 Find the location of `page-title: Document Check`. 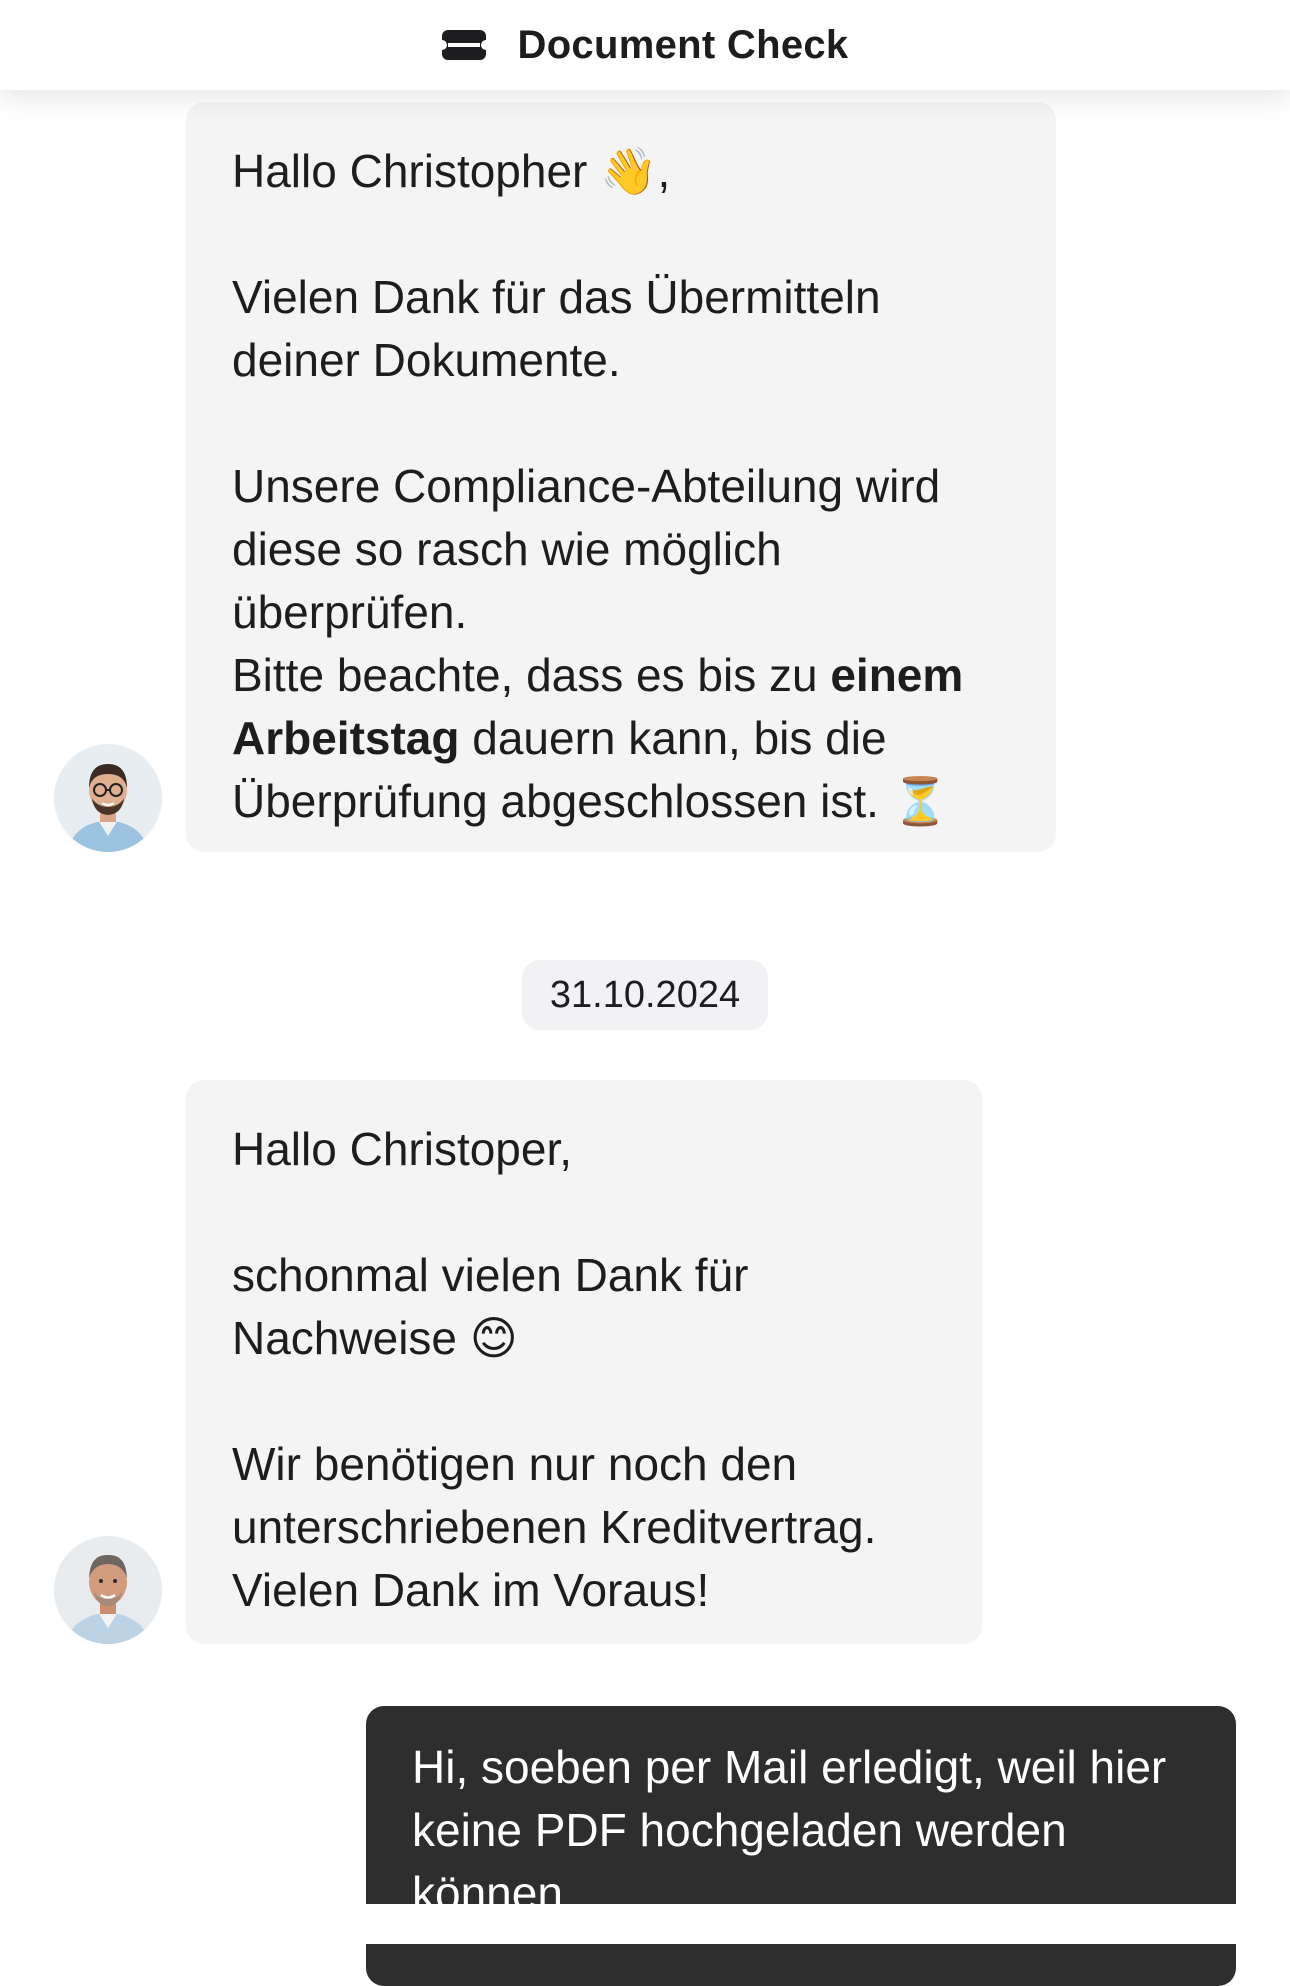

page-title: Document Check is located at coordinates (683, 44).